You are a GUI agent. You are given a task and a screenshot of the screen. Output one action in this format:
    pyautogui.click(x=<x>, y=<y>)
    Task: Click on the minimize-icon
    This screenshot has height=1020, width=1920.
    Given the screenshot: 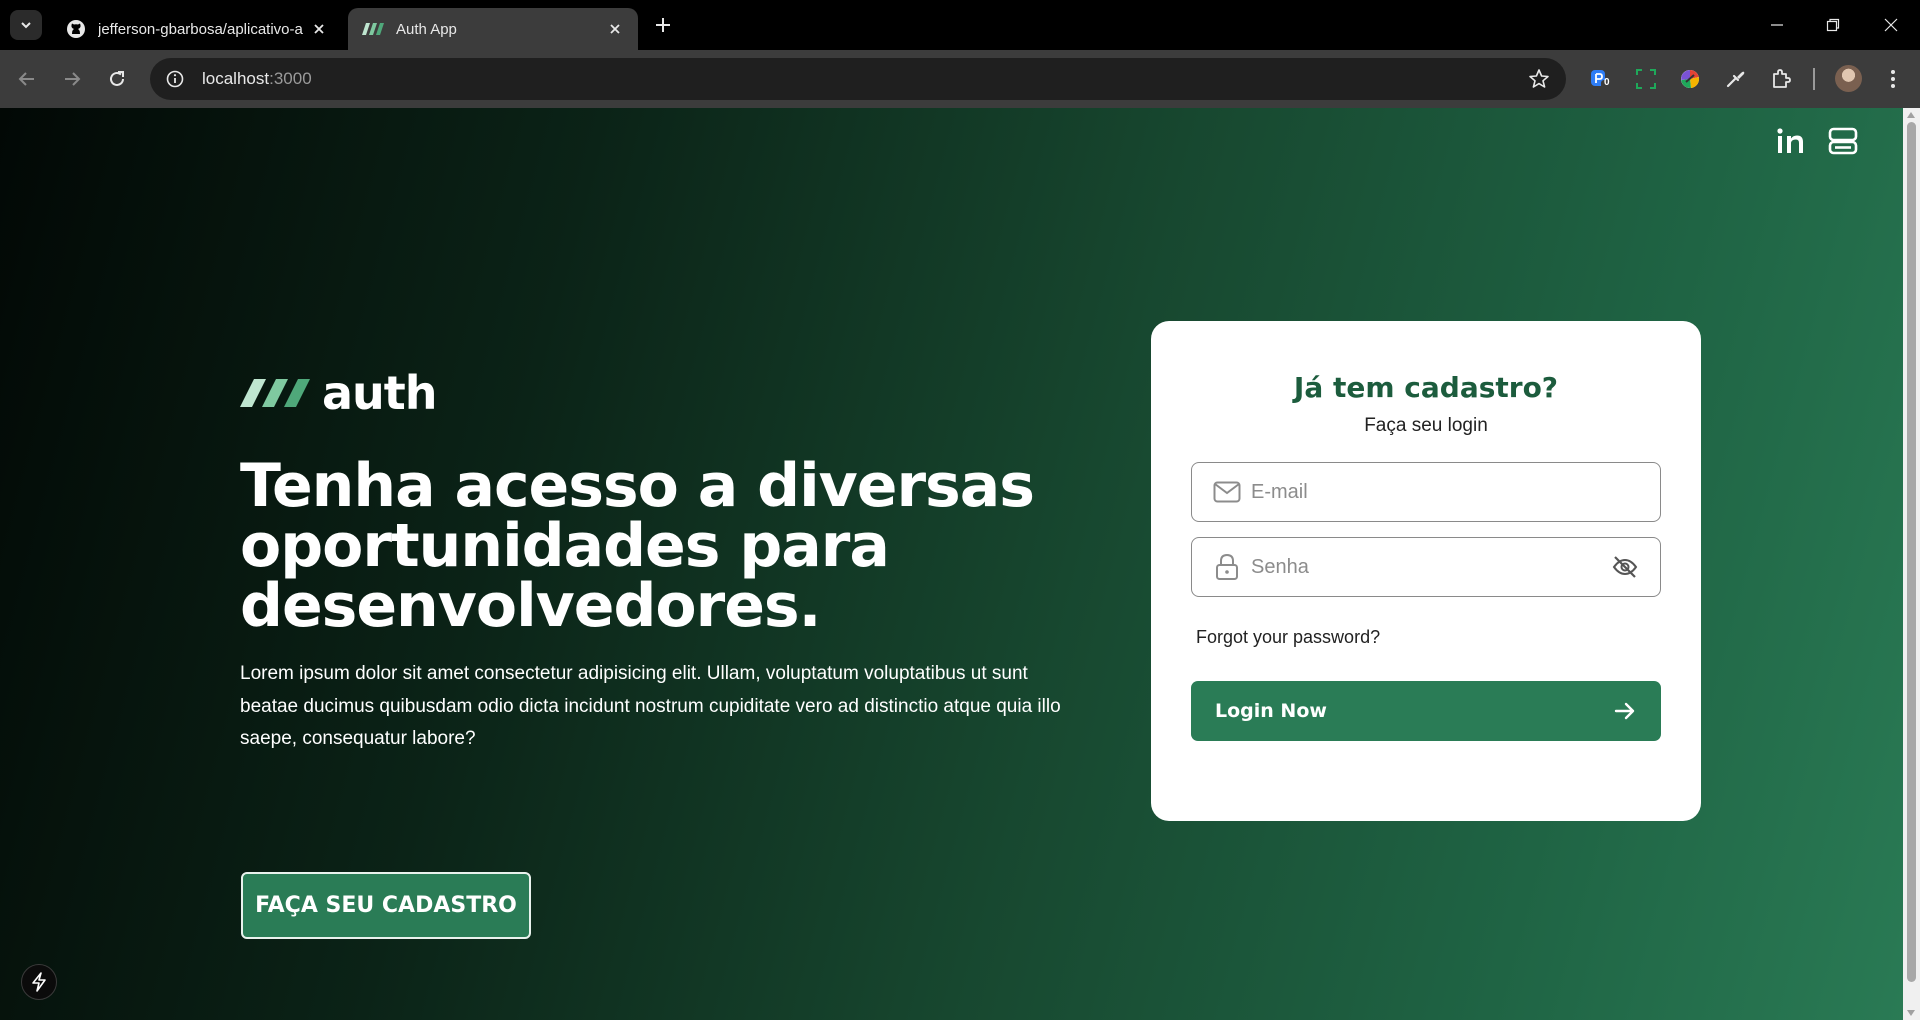 What is the action you would take?
    pyautogui.click(x=1777, y=25)
    